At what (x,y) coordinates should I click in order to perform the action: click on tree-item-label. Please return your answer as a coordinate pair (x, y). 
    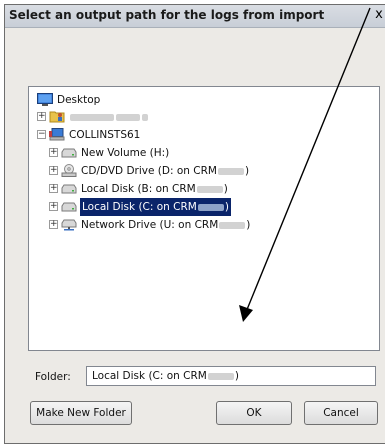
    Looking at the image, I should click on (109, 117).